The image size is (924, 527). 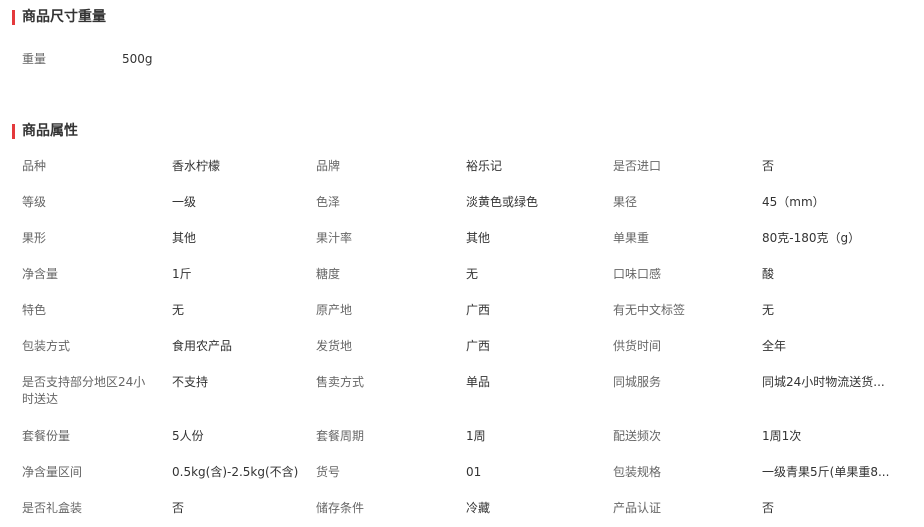 I want to click on attribute-label: 色泽, so click(x=328, y=202).